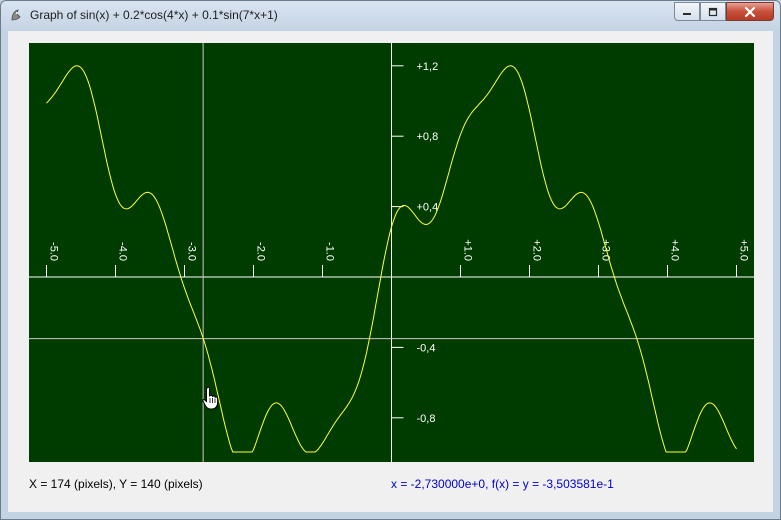 Image resolution: width=781 pixels, height=520 pixels. I want to click on y-tick-label: -0,8, so click(426, 419).